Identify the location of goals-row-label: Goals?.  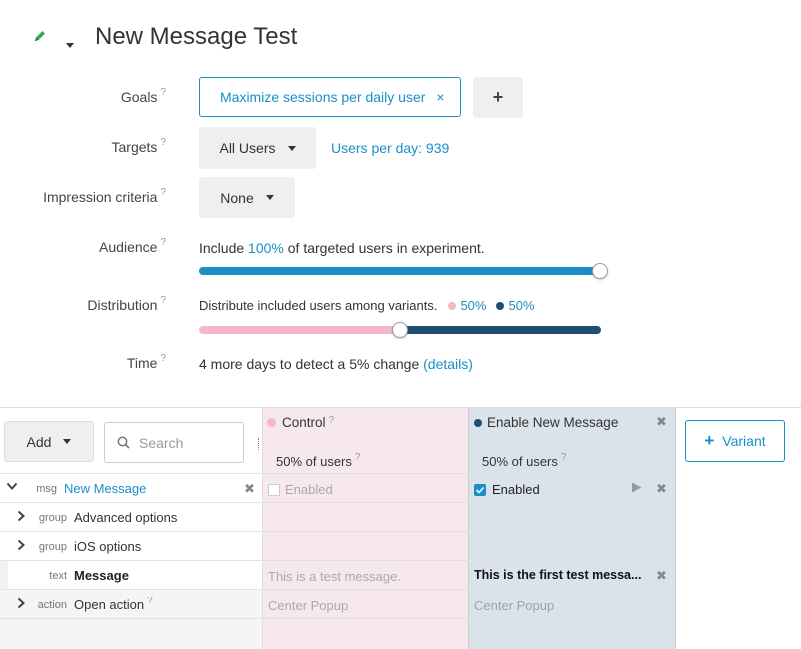
(83, 98).